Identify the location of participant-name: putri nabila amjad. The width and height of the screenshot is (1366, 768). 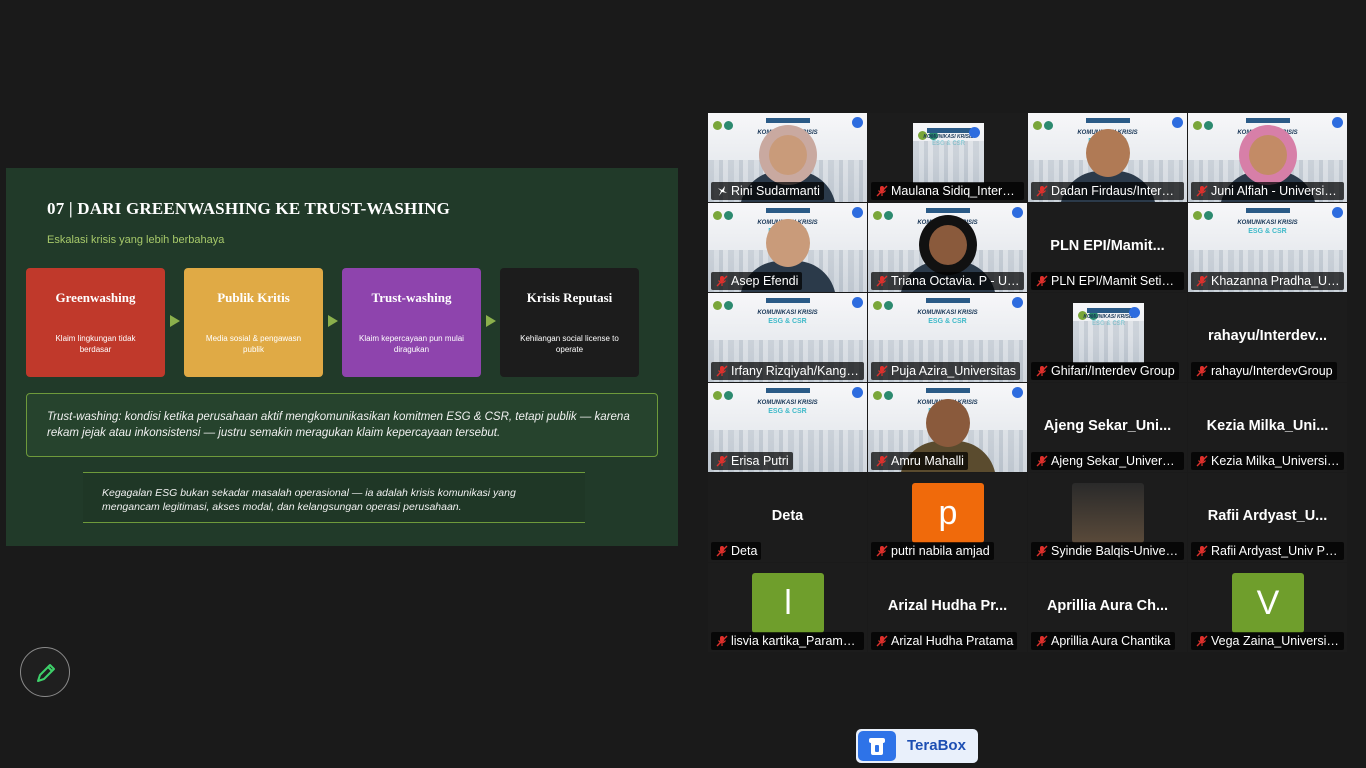
(940, 551).